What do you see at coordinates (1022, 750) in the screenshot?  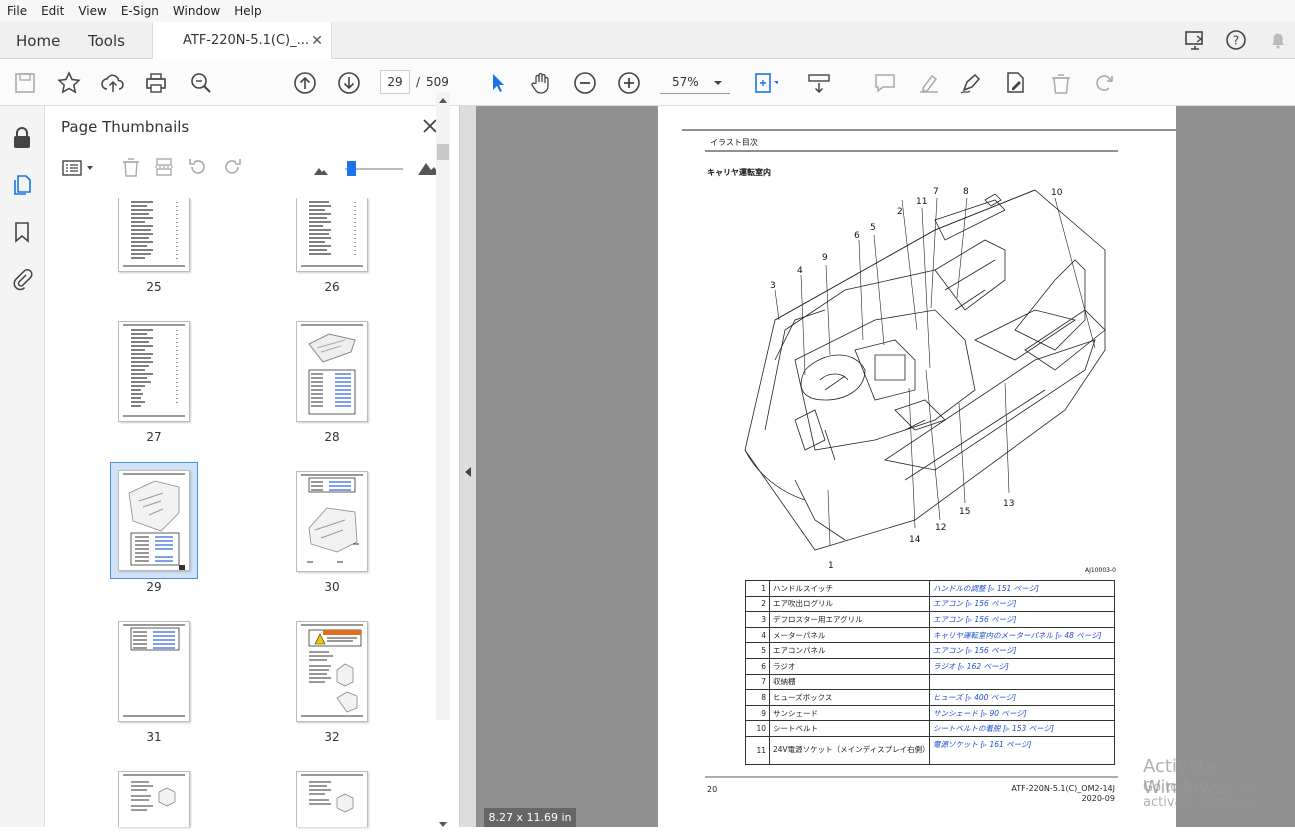 I see `legend-link: 電源ソケット [▹ 161 ページ]` at bounding box center [1022, 750].